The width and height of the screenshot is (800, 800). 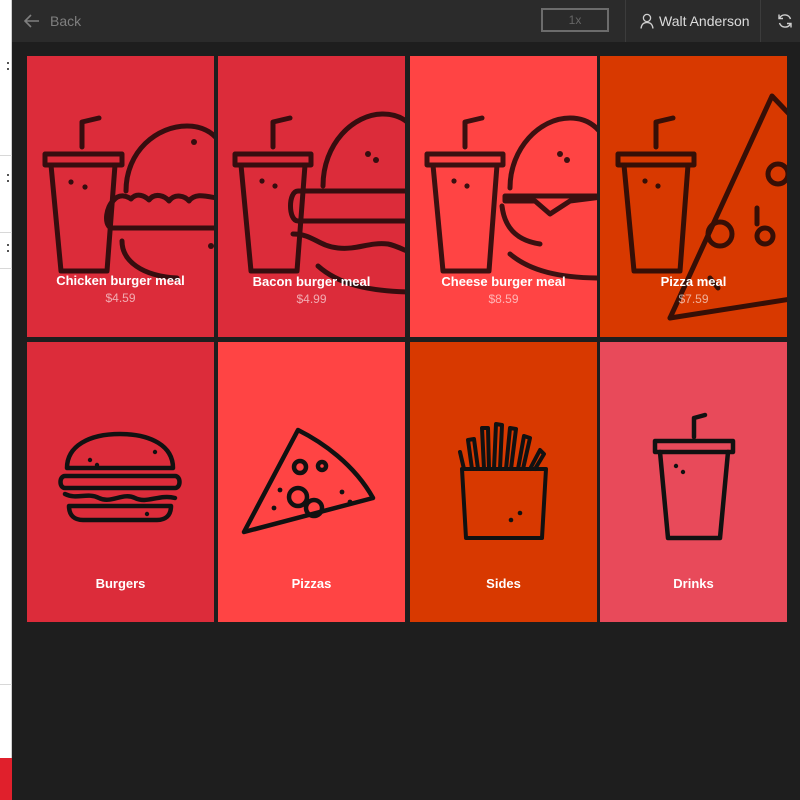 I want to click on meal-tile-cheese-burger: Cheese burger meal $8.59, so click(x=503, y=196).